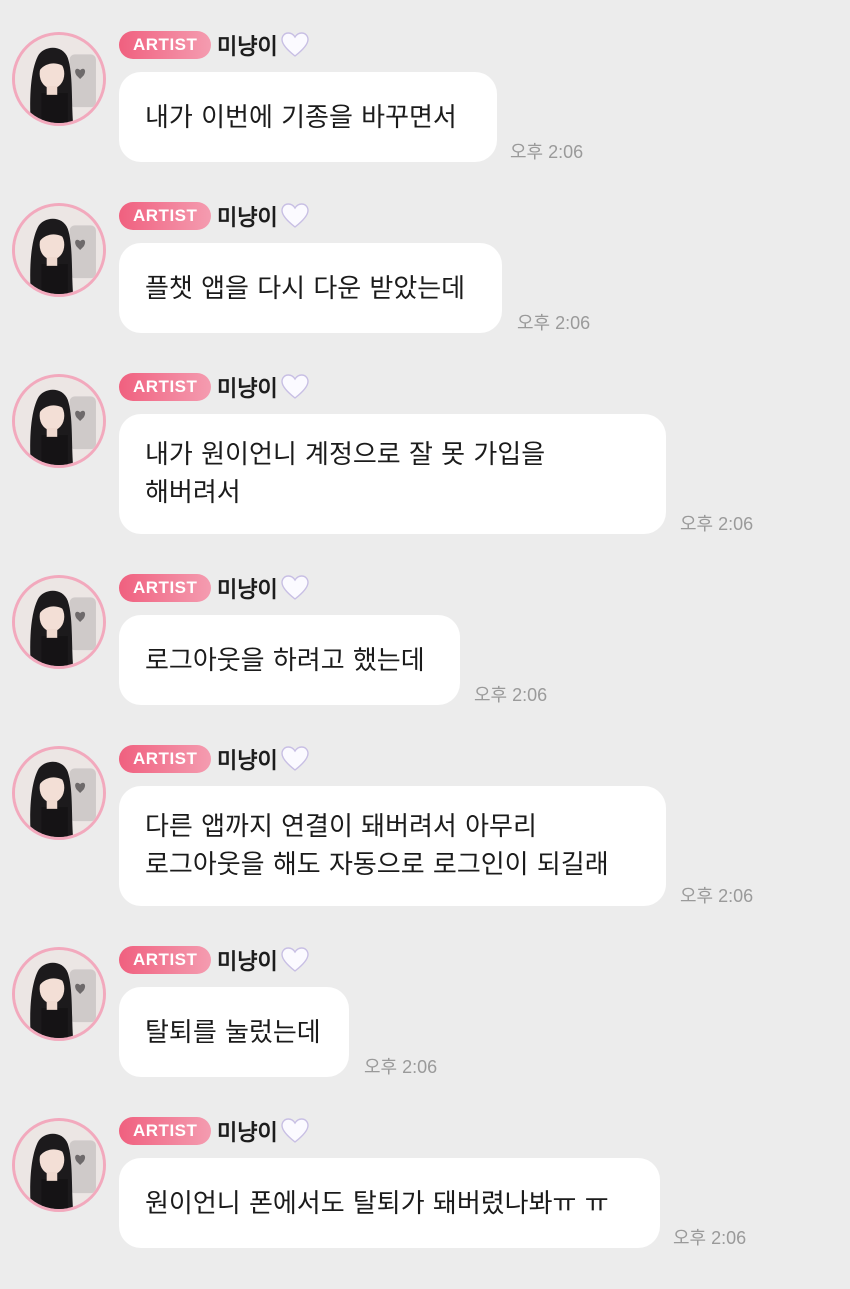 The height and width of the screenshot is (1289, 850). I want to click on message-bubble: 탈퇴를 눌렀는데, so click(234, 1032).